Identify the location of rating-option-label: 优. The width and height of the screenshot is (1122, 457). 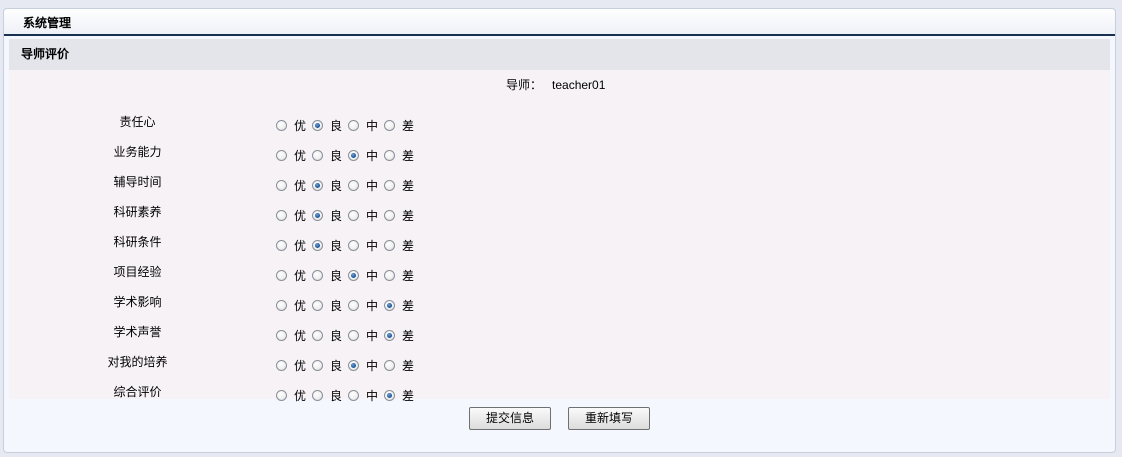
(300, 365).